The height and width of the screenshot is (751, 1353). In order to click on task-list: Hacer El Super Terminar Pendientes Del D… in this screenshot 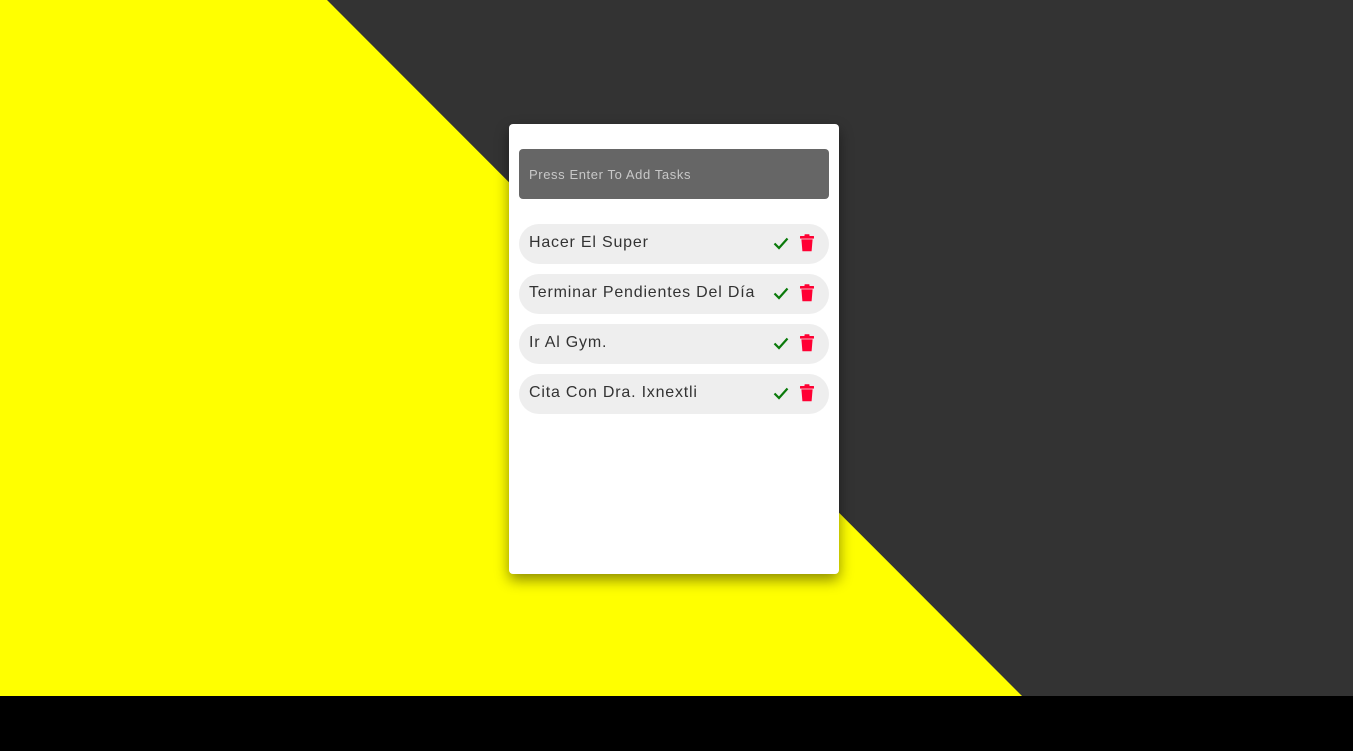, I will do `click(674, 324)`.